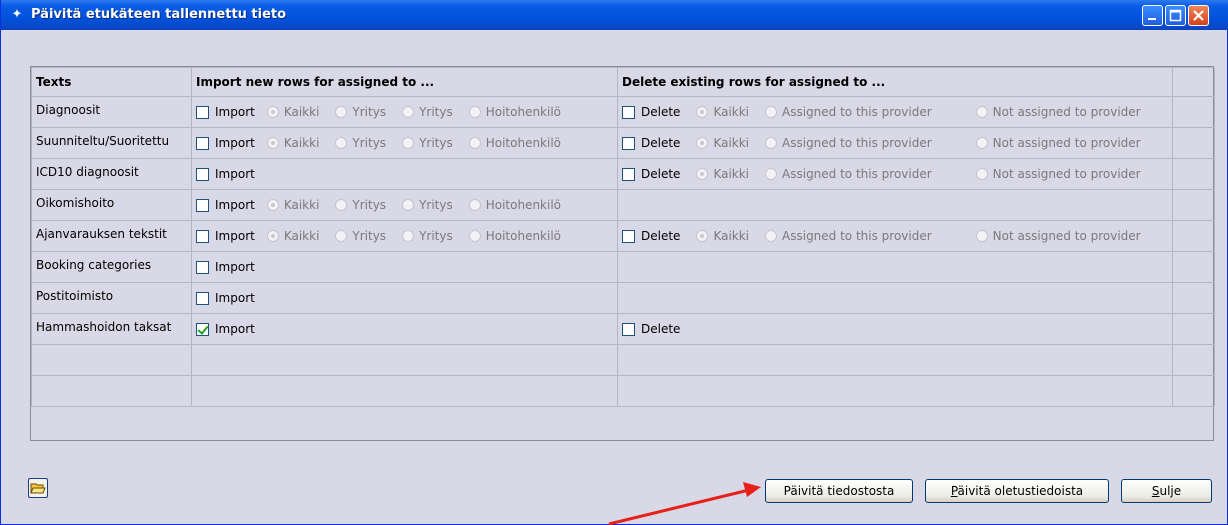 This screenshot has height=525, width=1228. I want to click on table-row: Hammashoidon taksat Import Delete, so click(623, 329).